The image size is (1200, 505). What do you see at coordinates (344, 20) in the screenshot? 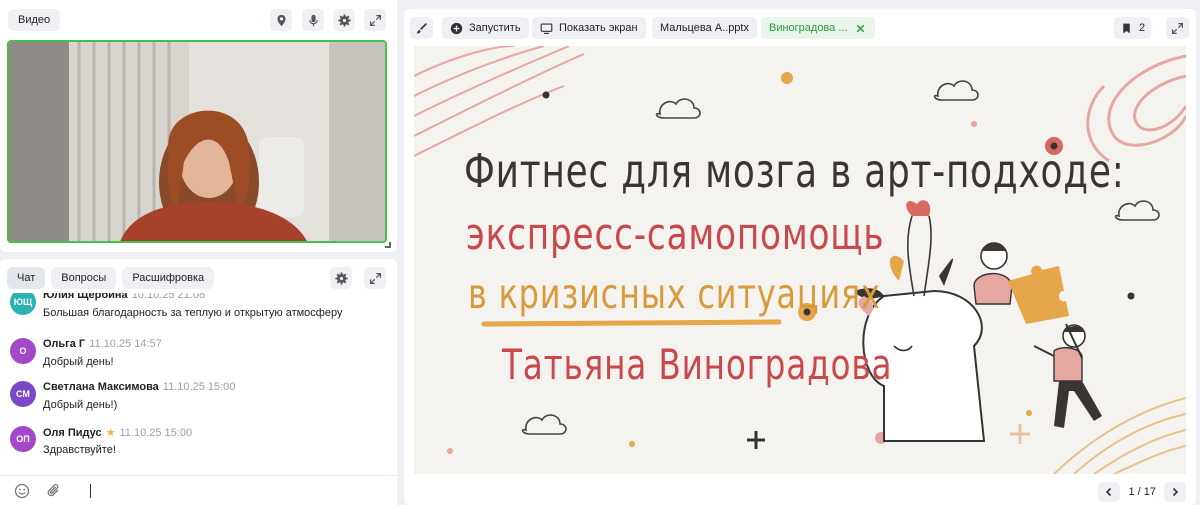
I see `settings-gear-icon` at bounding box center [344, 20].